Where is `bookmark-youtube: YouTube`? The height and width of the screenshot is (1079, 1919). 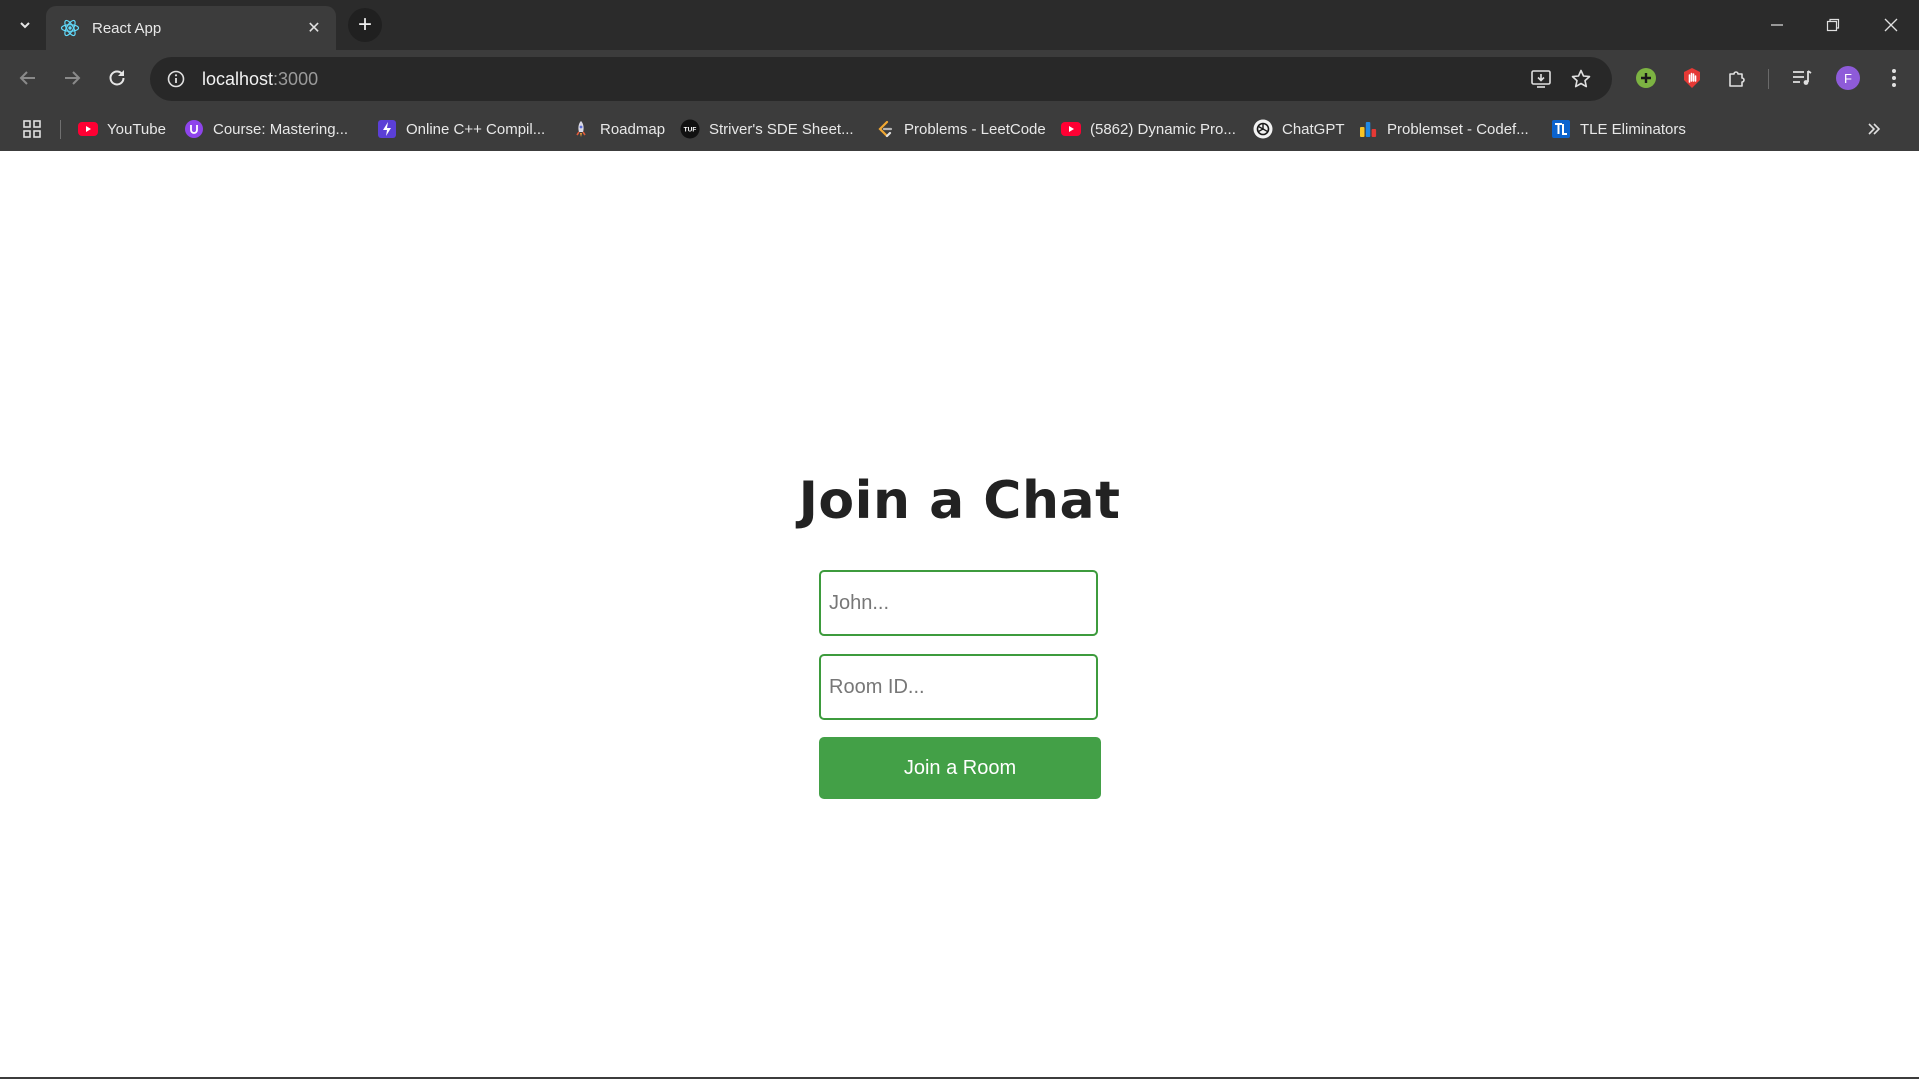 bookmark-youtube: YouTube is located at coordinates (122, 129).